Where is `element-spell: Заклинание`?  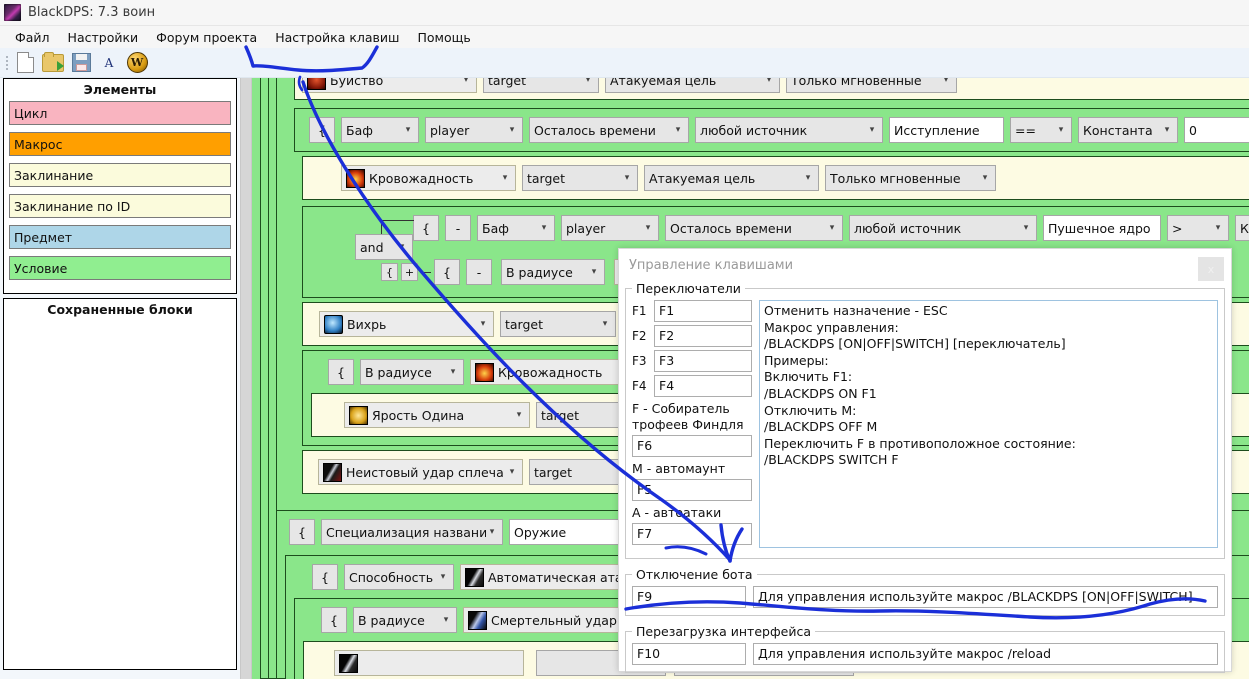
element-spell: Заклинание is located at coordinates (120, 175).